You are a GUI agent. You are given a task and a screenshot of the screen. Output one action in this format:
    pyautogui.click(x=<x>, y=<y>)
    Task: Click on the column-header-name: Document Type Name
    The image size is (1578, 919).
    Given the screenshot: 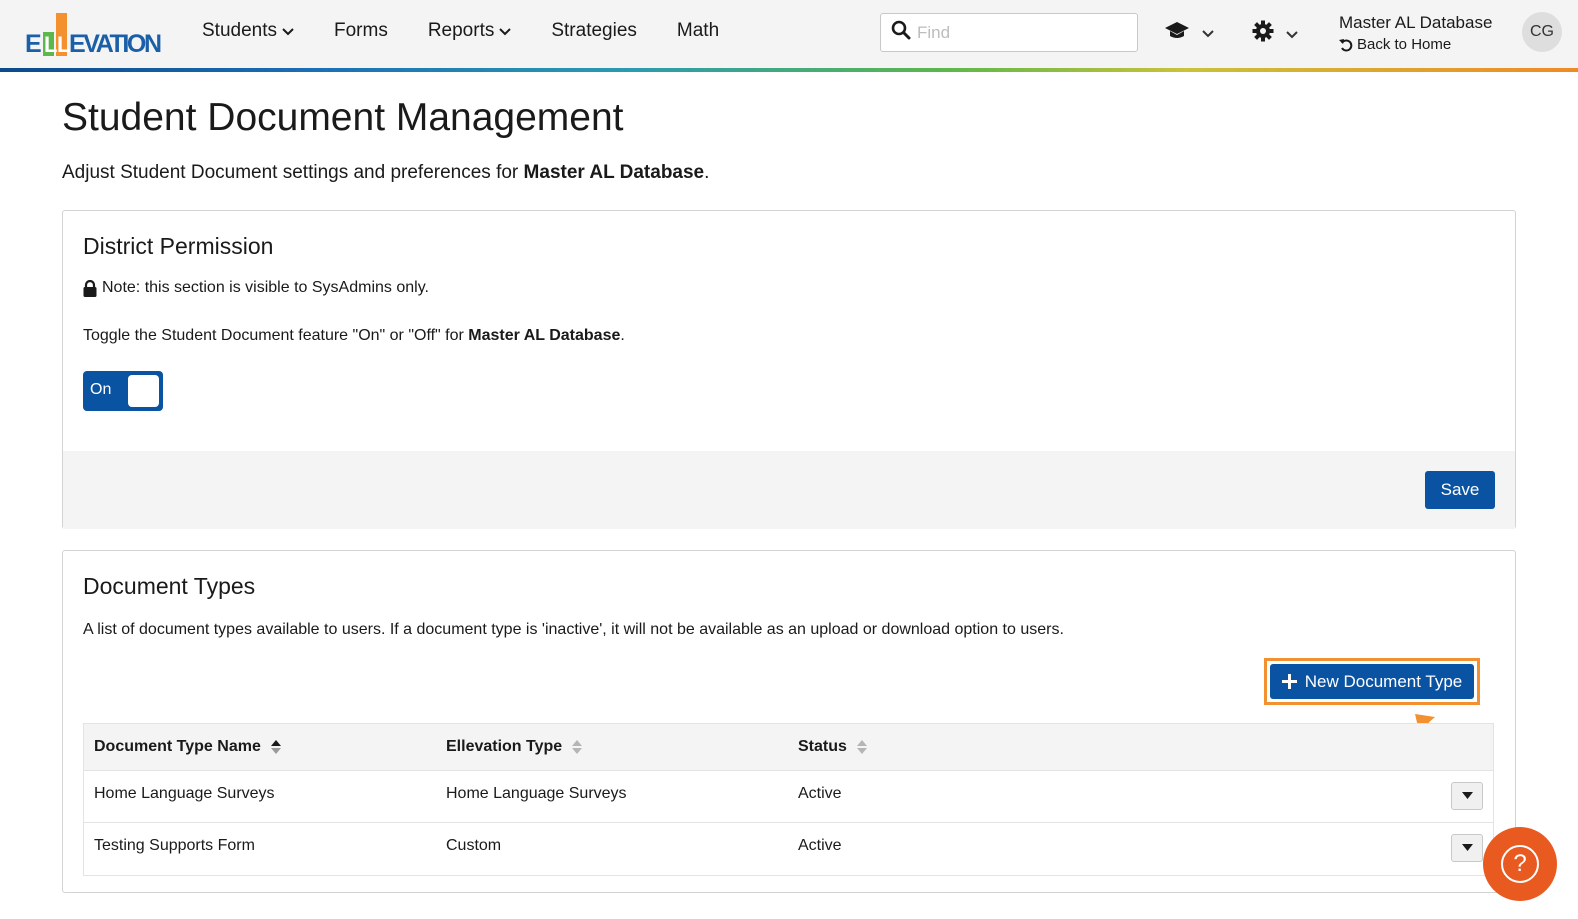 What is the action you would take?
    pyautogui.click(x=187, y=747)
    